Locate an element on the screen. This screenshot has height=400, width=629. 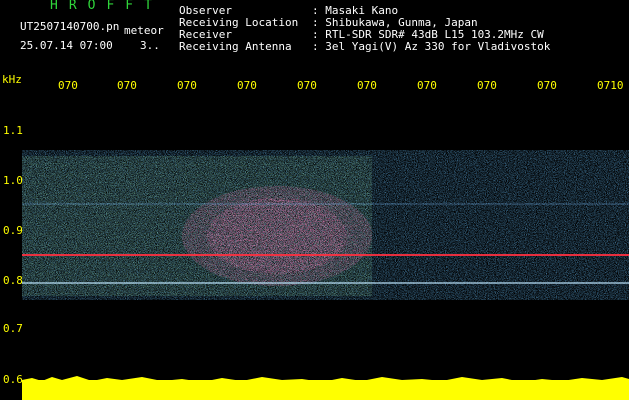
amplitude-bar is located at coordinates (325, 388).